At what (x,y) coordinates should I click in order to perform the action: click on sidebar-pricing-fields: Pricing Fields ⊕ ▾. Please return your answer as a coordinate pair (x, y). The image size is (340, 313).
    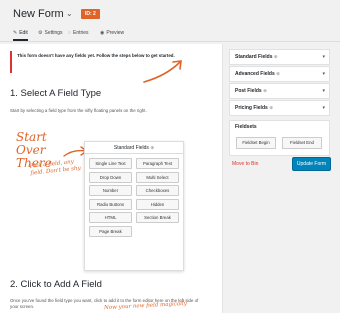
    Looking at the image, I should click on (279, 108).